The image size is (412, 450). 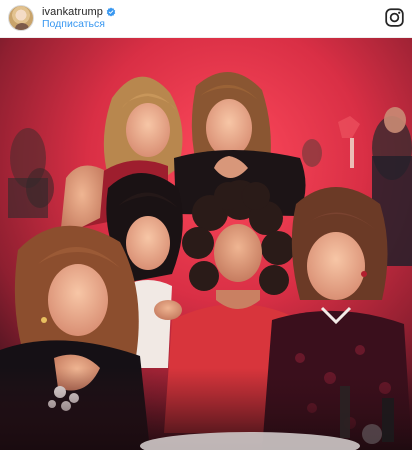 What do you see at coordinates (21, 18) in the screenshot?
I see `profile-avatar` at bounding box center [21, 18].